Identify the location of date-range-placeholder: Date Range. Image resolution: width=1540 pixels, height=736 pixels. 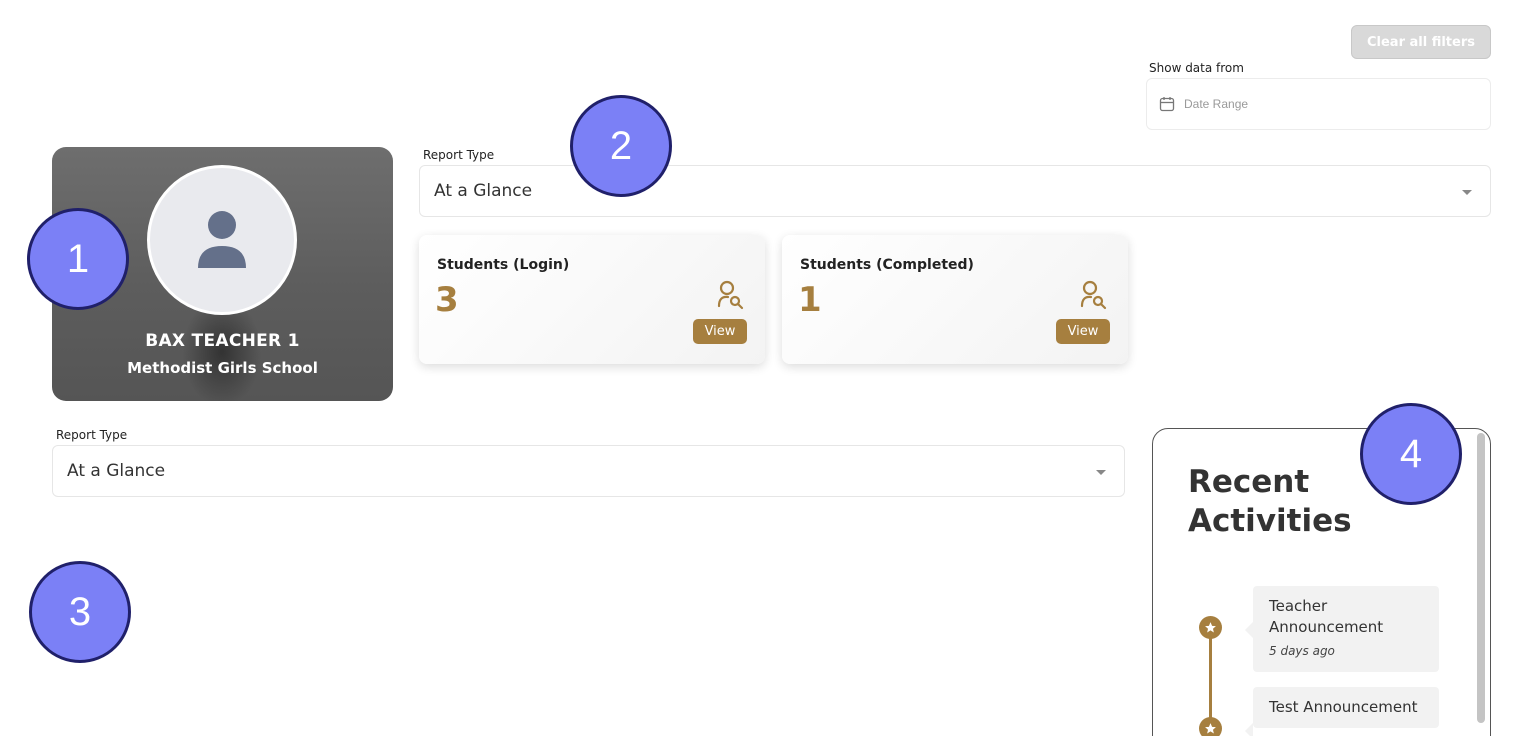
(1216, 104).